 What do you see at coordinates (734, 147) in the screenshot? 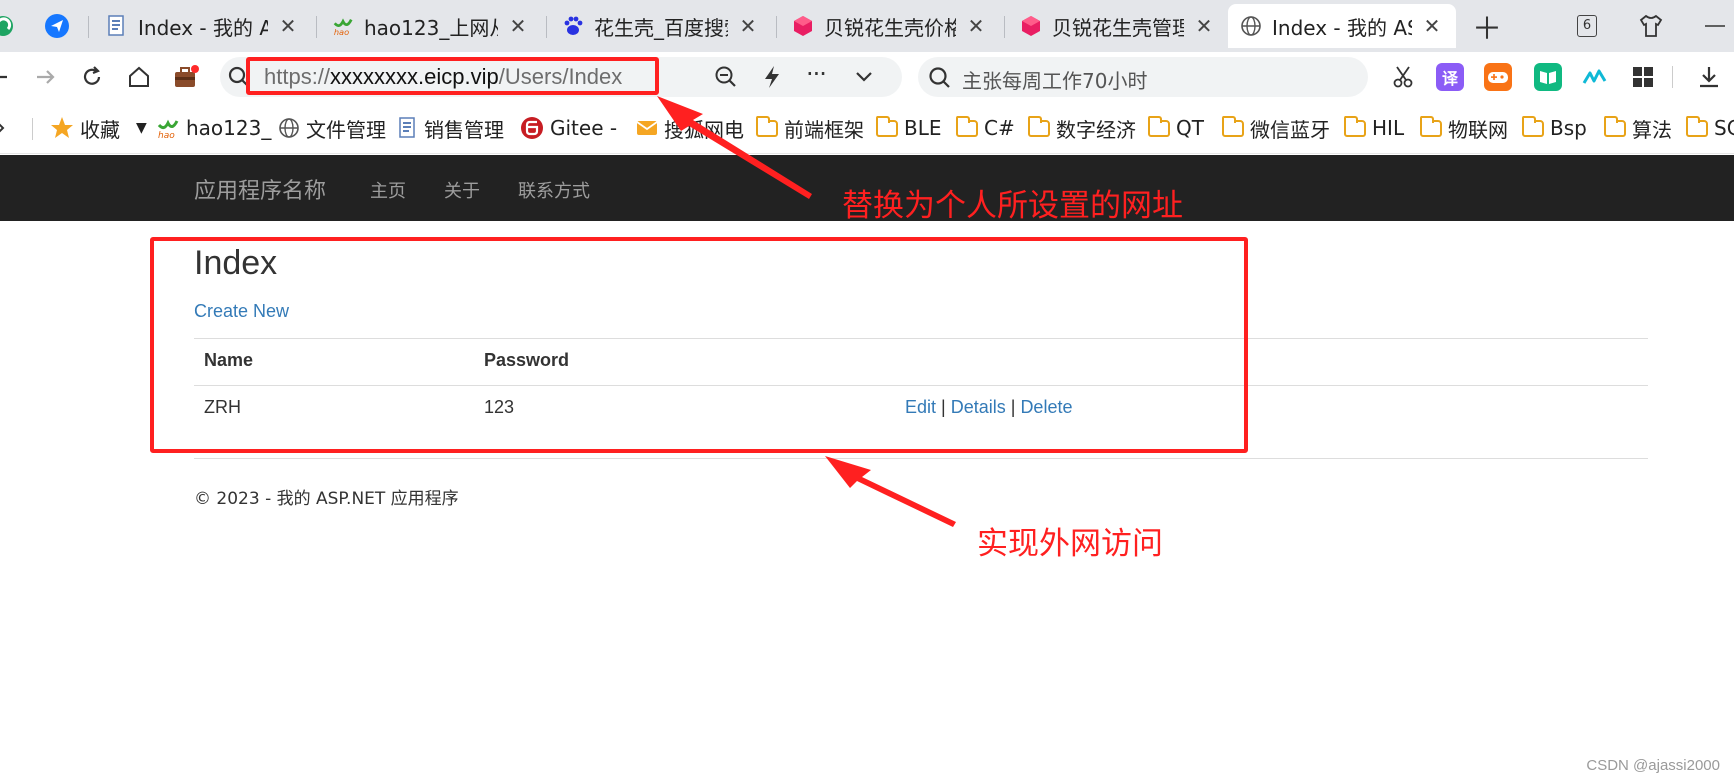
I see `url-annotation-arrow` at bounding box center [734, 147].